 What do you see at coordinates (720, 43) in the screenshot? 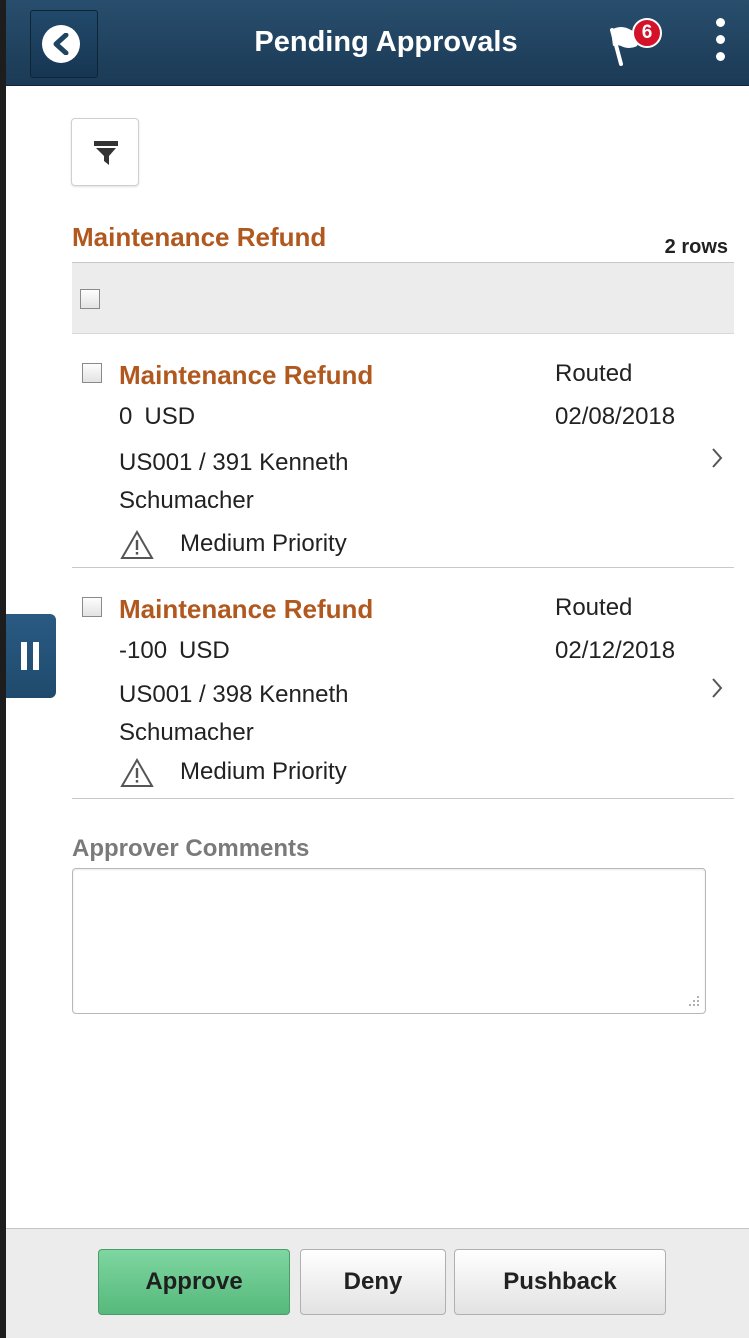
I see `more-vertical-icon` at bounding box center [720, 43].